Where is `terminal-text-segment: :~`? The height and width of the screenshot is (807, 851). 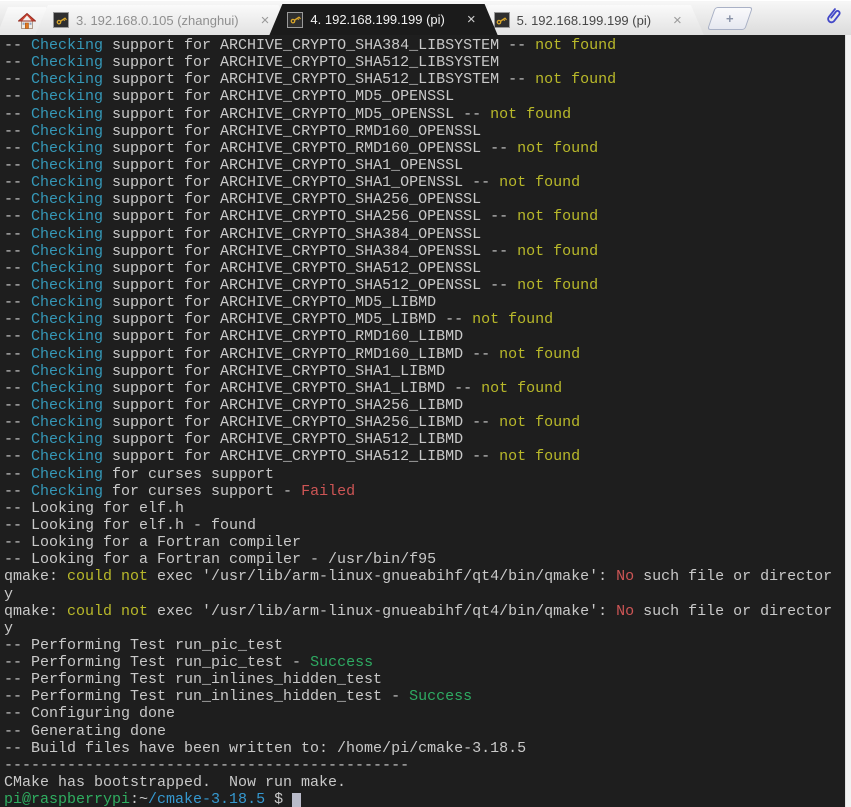 terminal-text-segment: :~ is located at coordinates (139, 799).